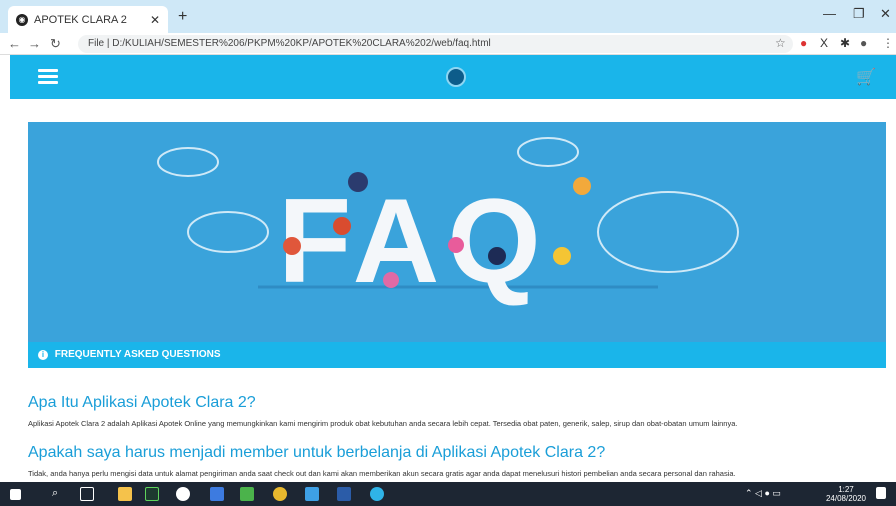 This screenshot has width=896, height=506. Describe the element at coordinates (182, 17) in the screenshot. I see `new-tab-icon: +` at that location.